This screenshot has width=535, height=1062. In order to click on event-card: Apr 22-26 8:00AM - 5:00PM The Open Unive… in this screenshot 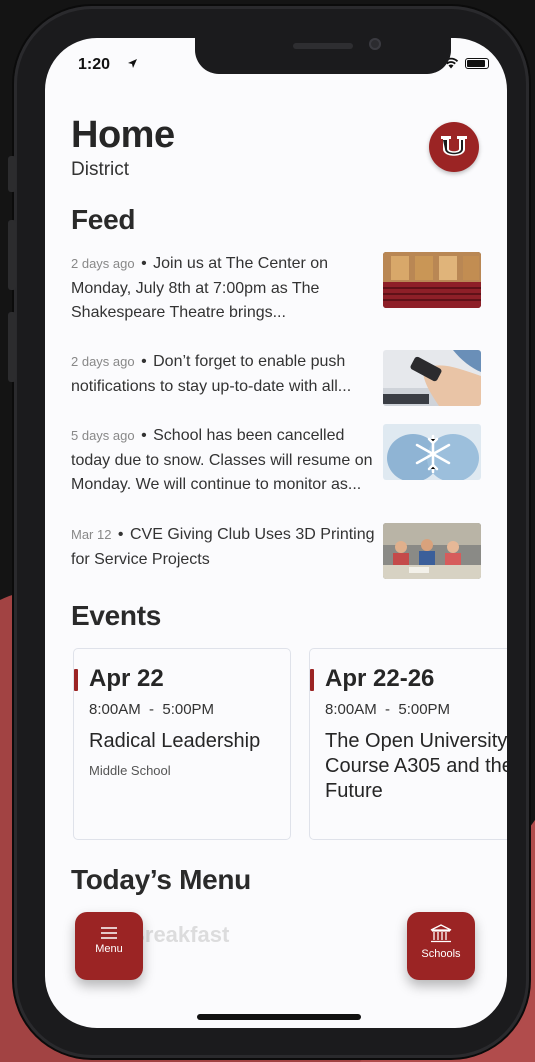, I will do `click(408, 744)`.